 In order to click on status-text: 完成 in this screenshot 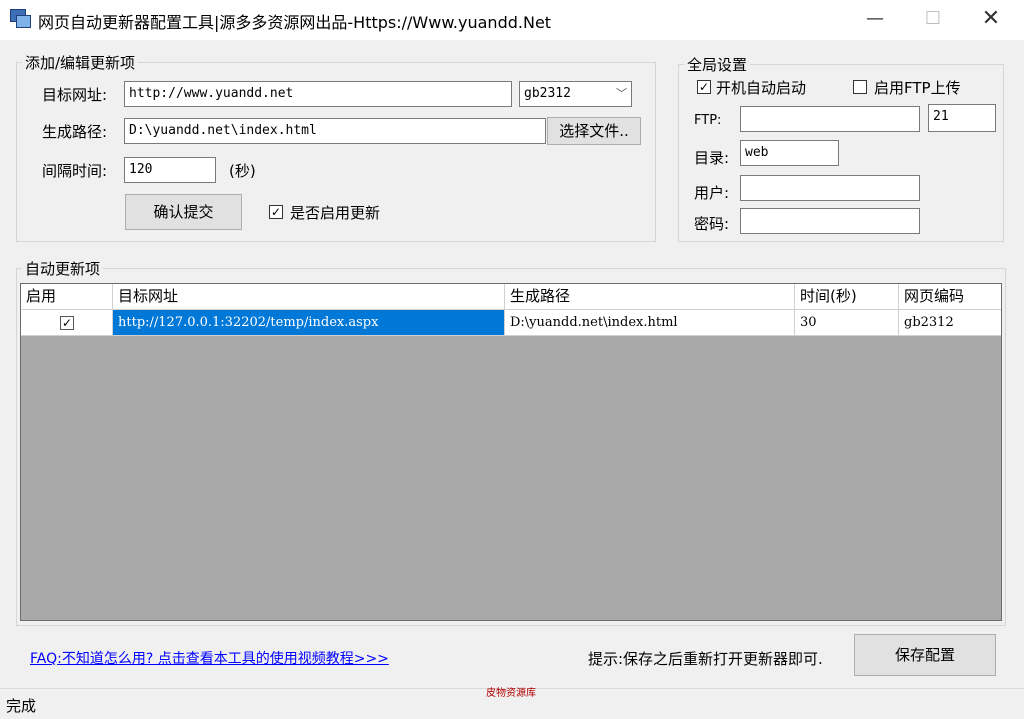, I will do `click(21, 706)`.